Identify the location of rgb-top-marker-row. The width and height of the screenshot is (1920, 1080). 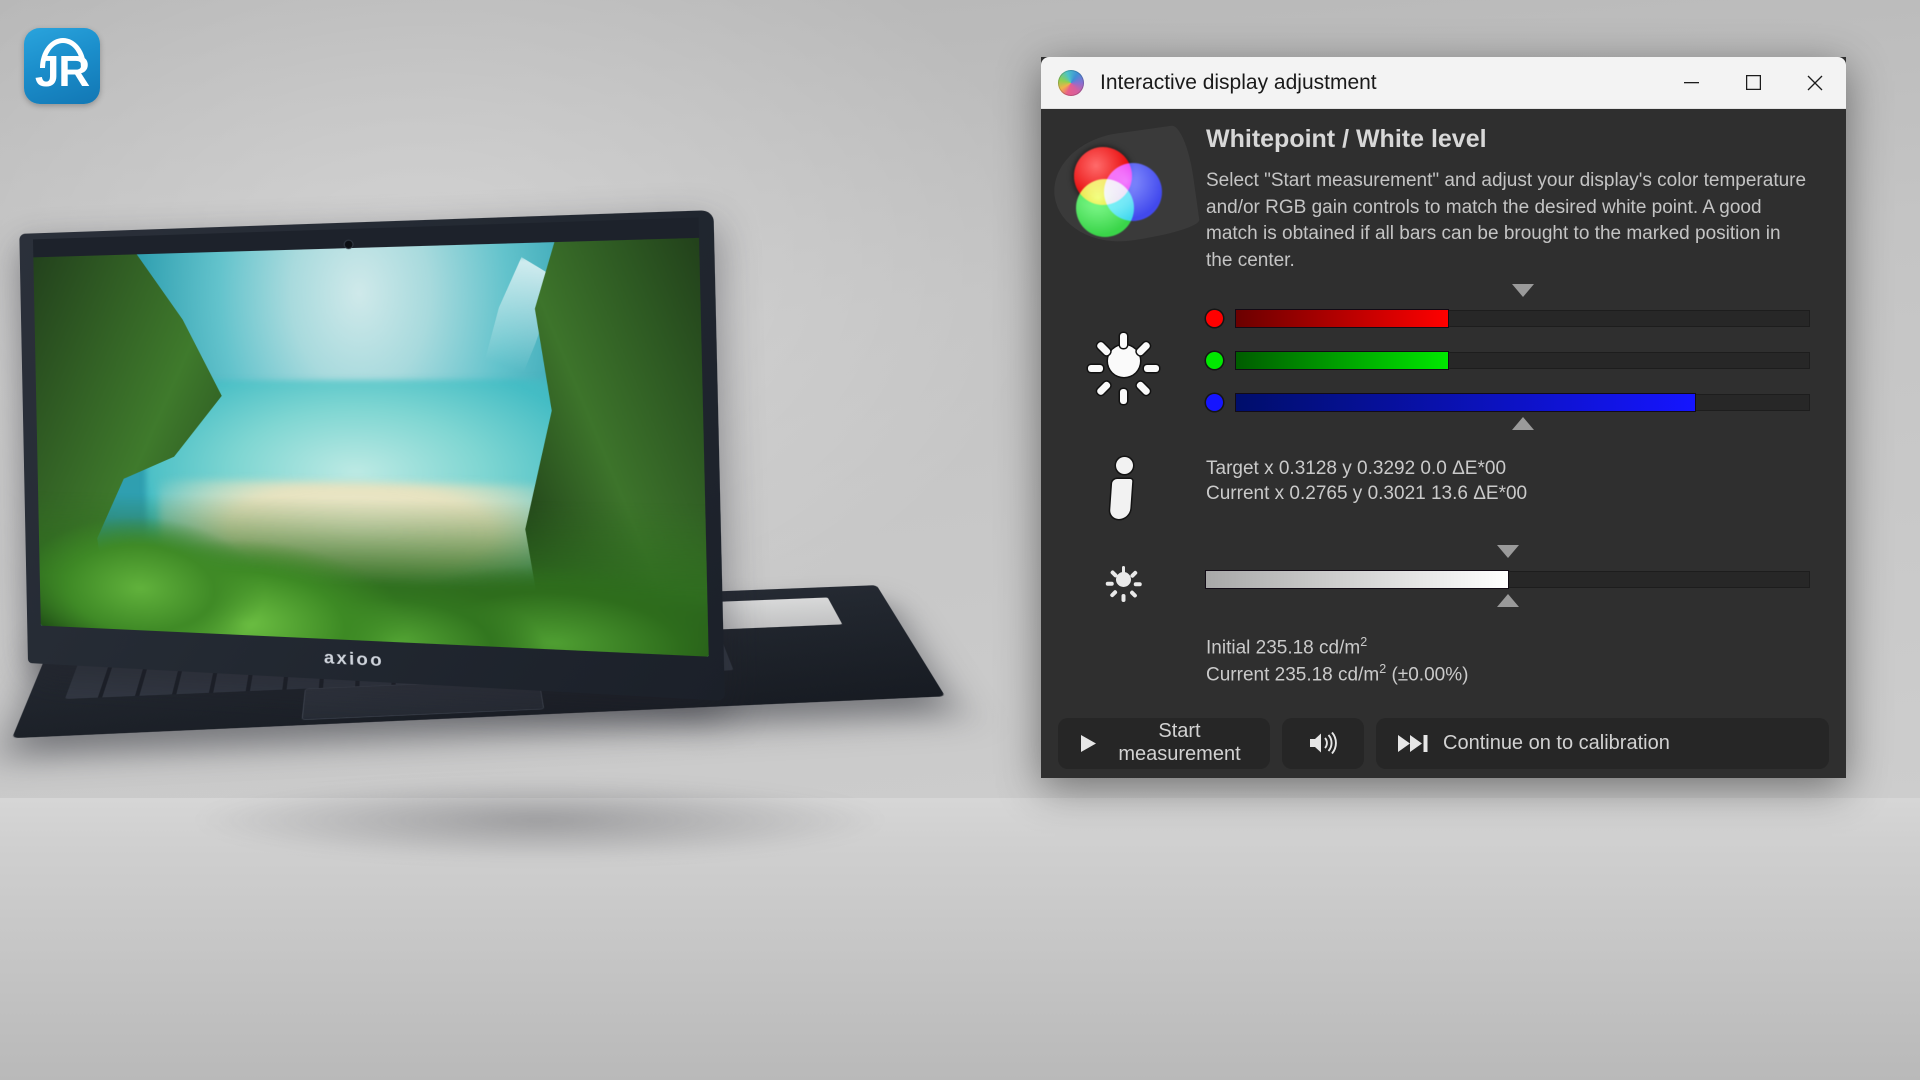
(1508, 294).